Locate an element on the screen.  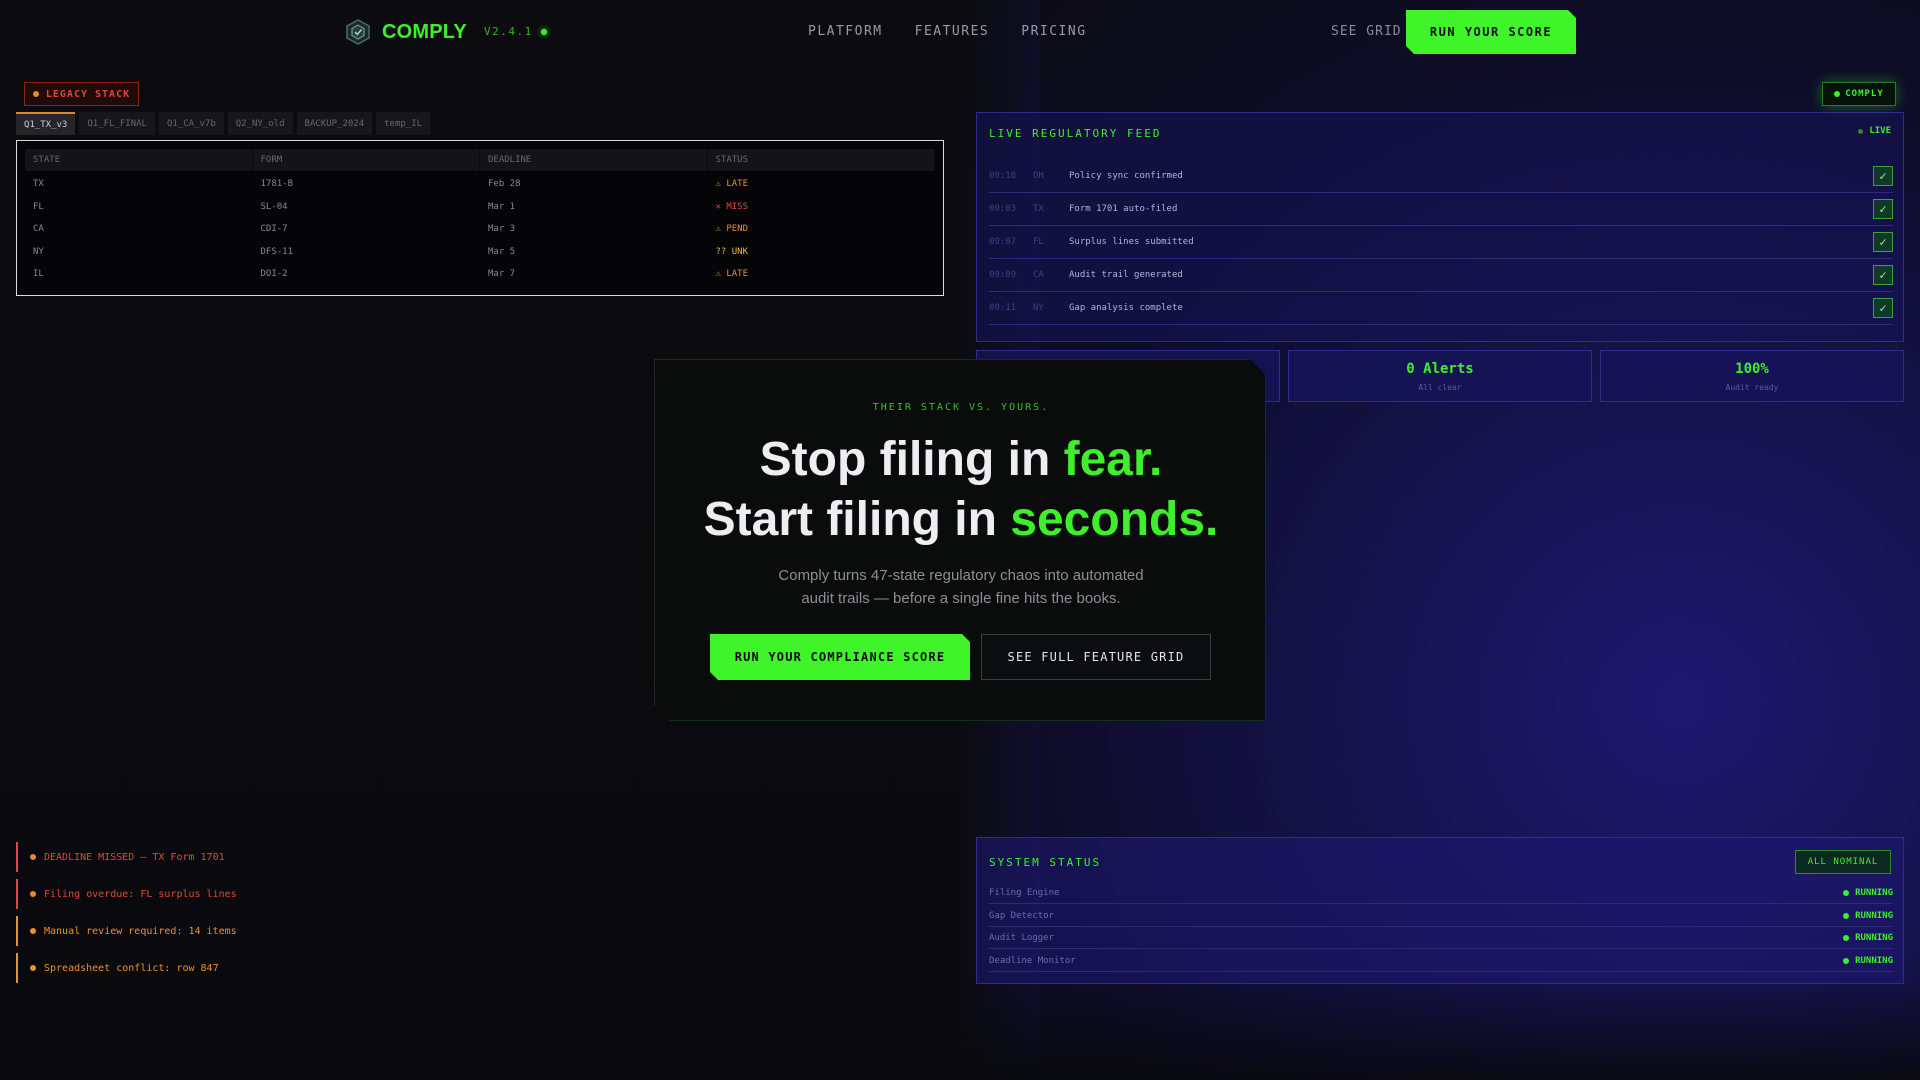
cell-deadline: Mar 1 is located at coordinates (502, 207).